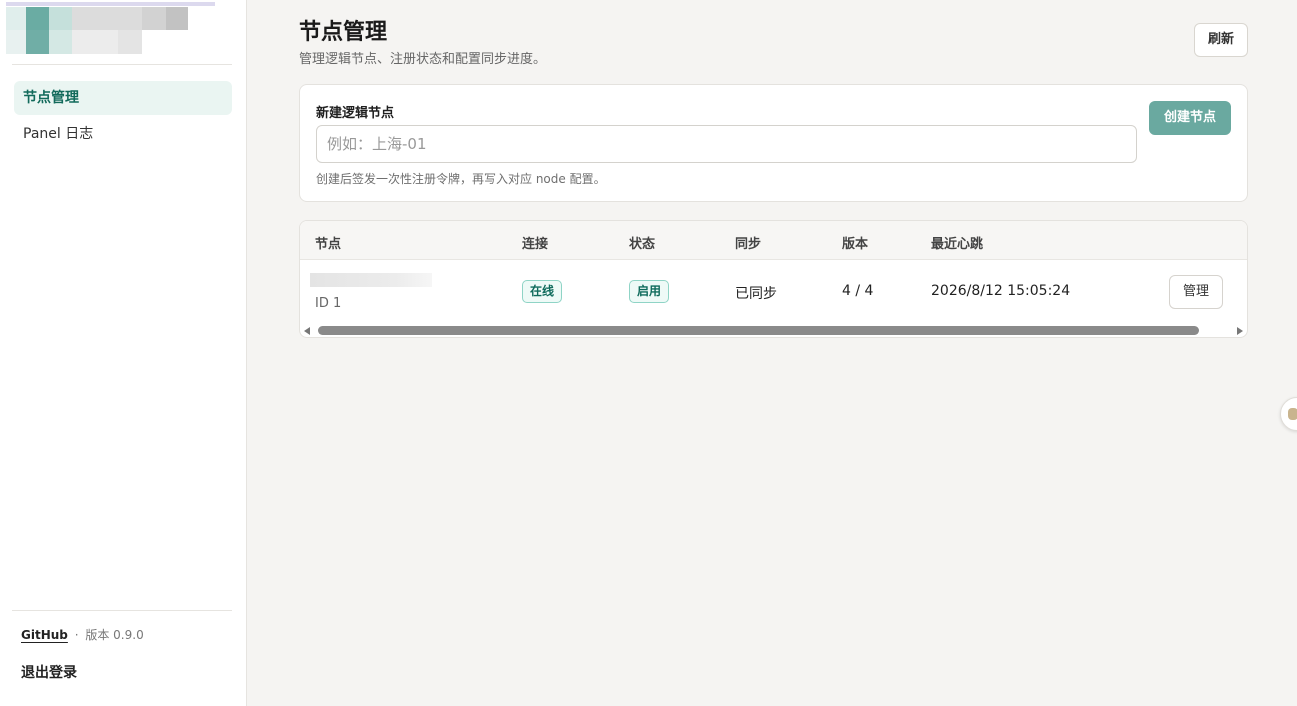 The width and height of the screenshot is (1297, 706). What do you see at coordinates (858, 291) in the screenshot?
I see `version-value: 4 / 4` at bounding box center [858, 291].